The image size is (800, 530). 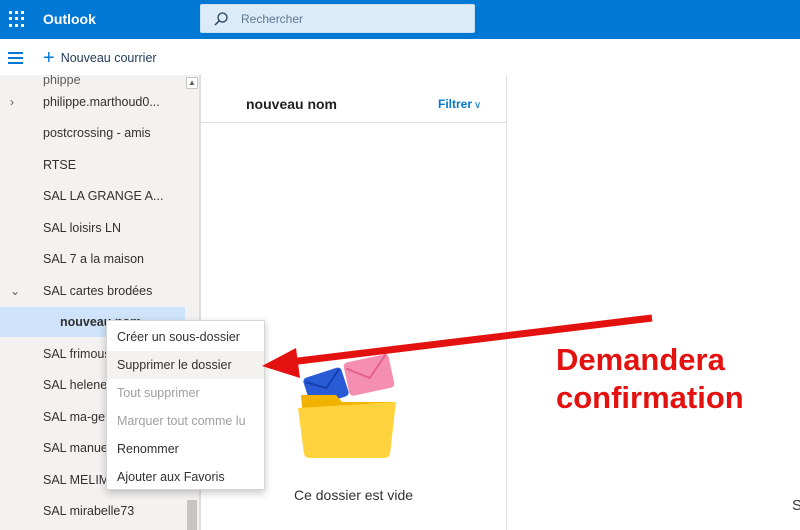 I want to click on filter-label: Filtrer, so click(x=455, y=104).